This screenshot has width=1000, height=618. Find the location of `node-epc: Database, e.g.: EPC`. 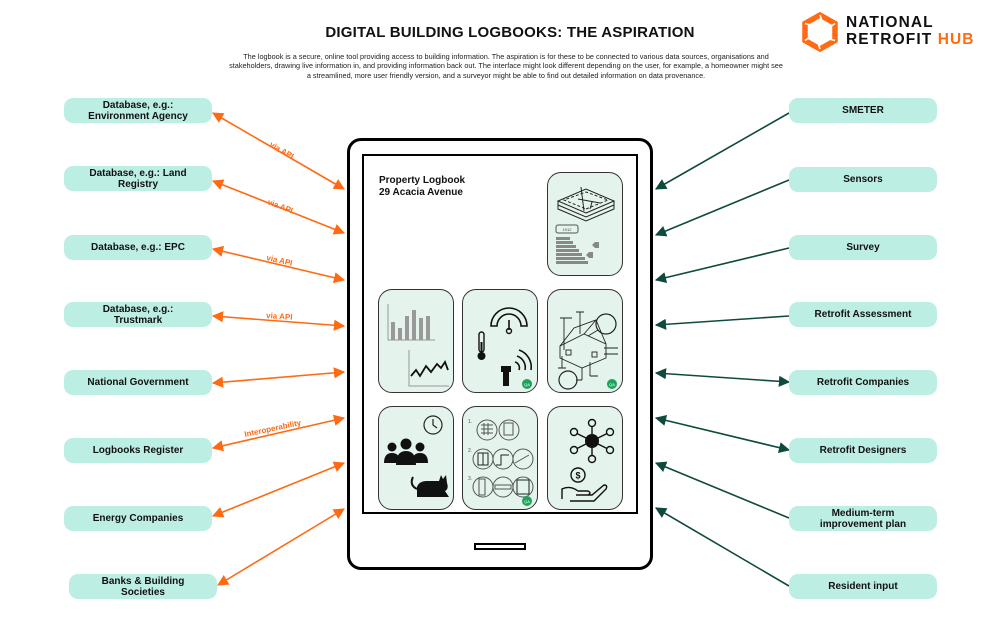

node-epc: Database, e.g.: EPC is located at coordinates (138, 247).